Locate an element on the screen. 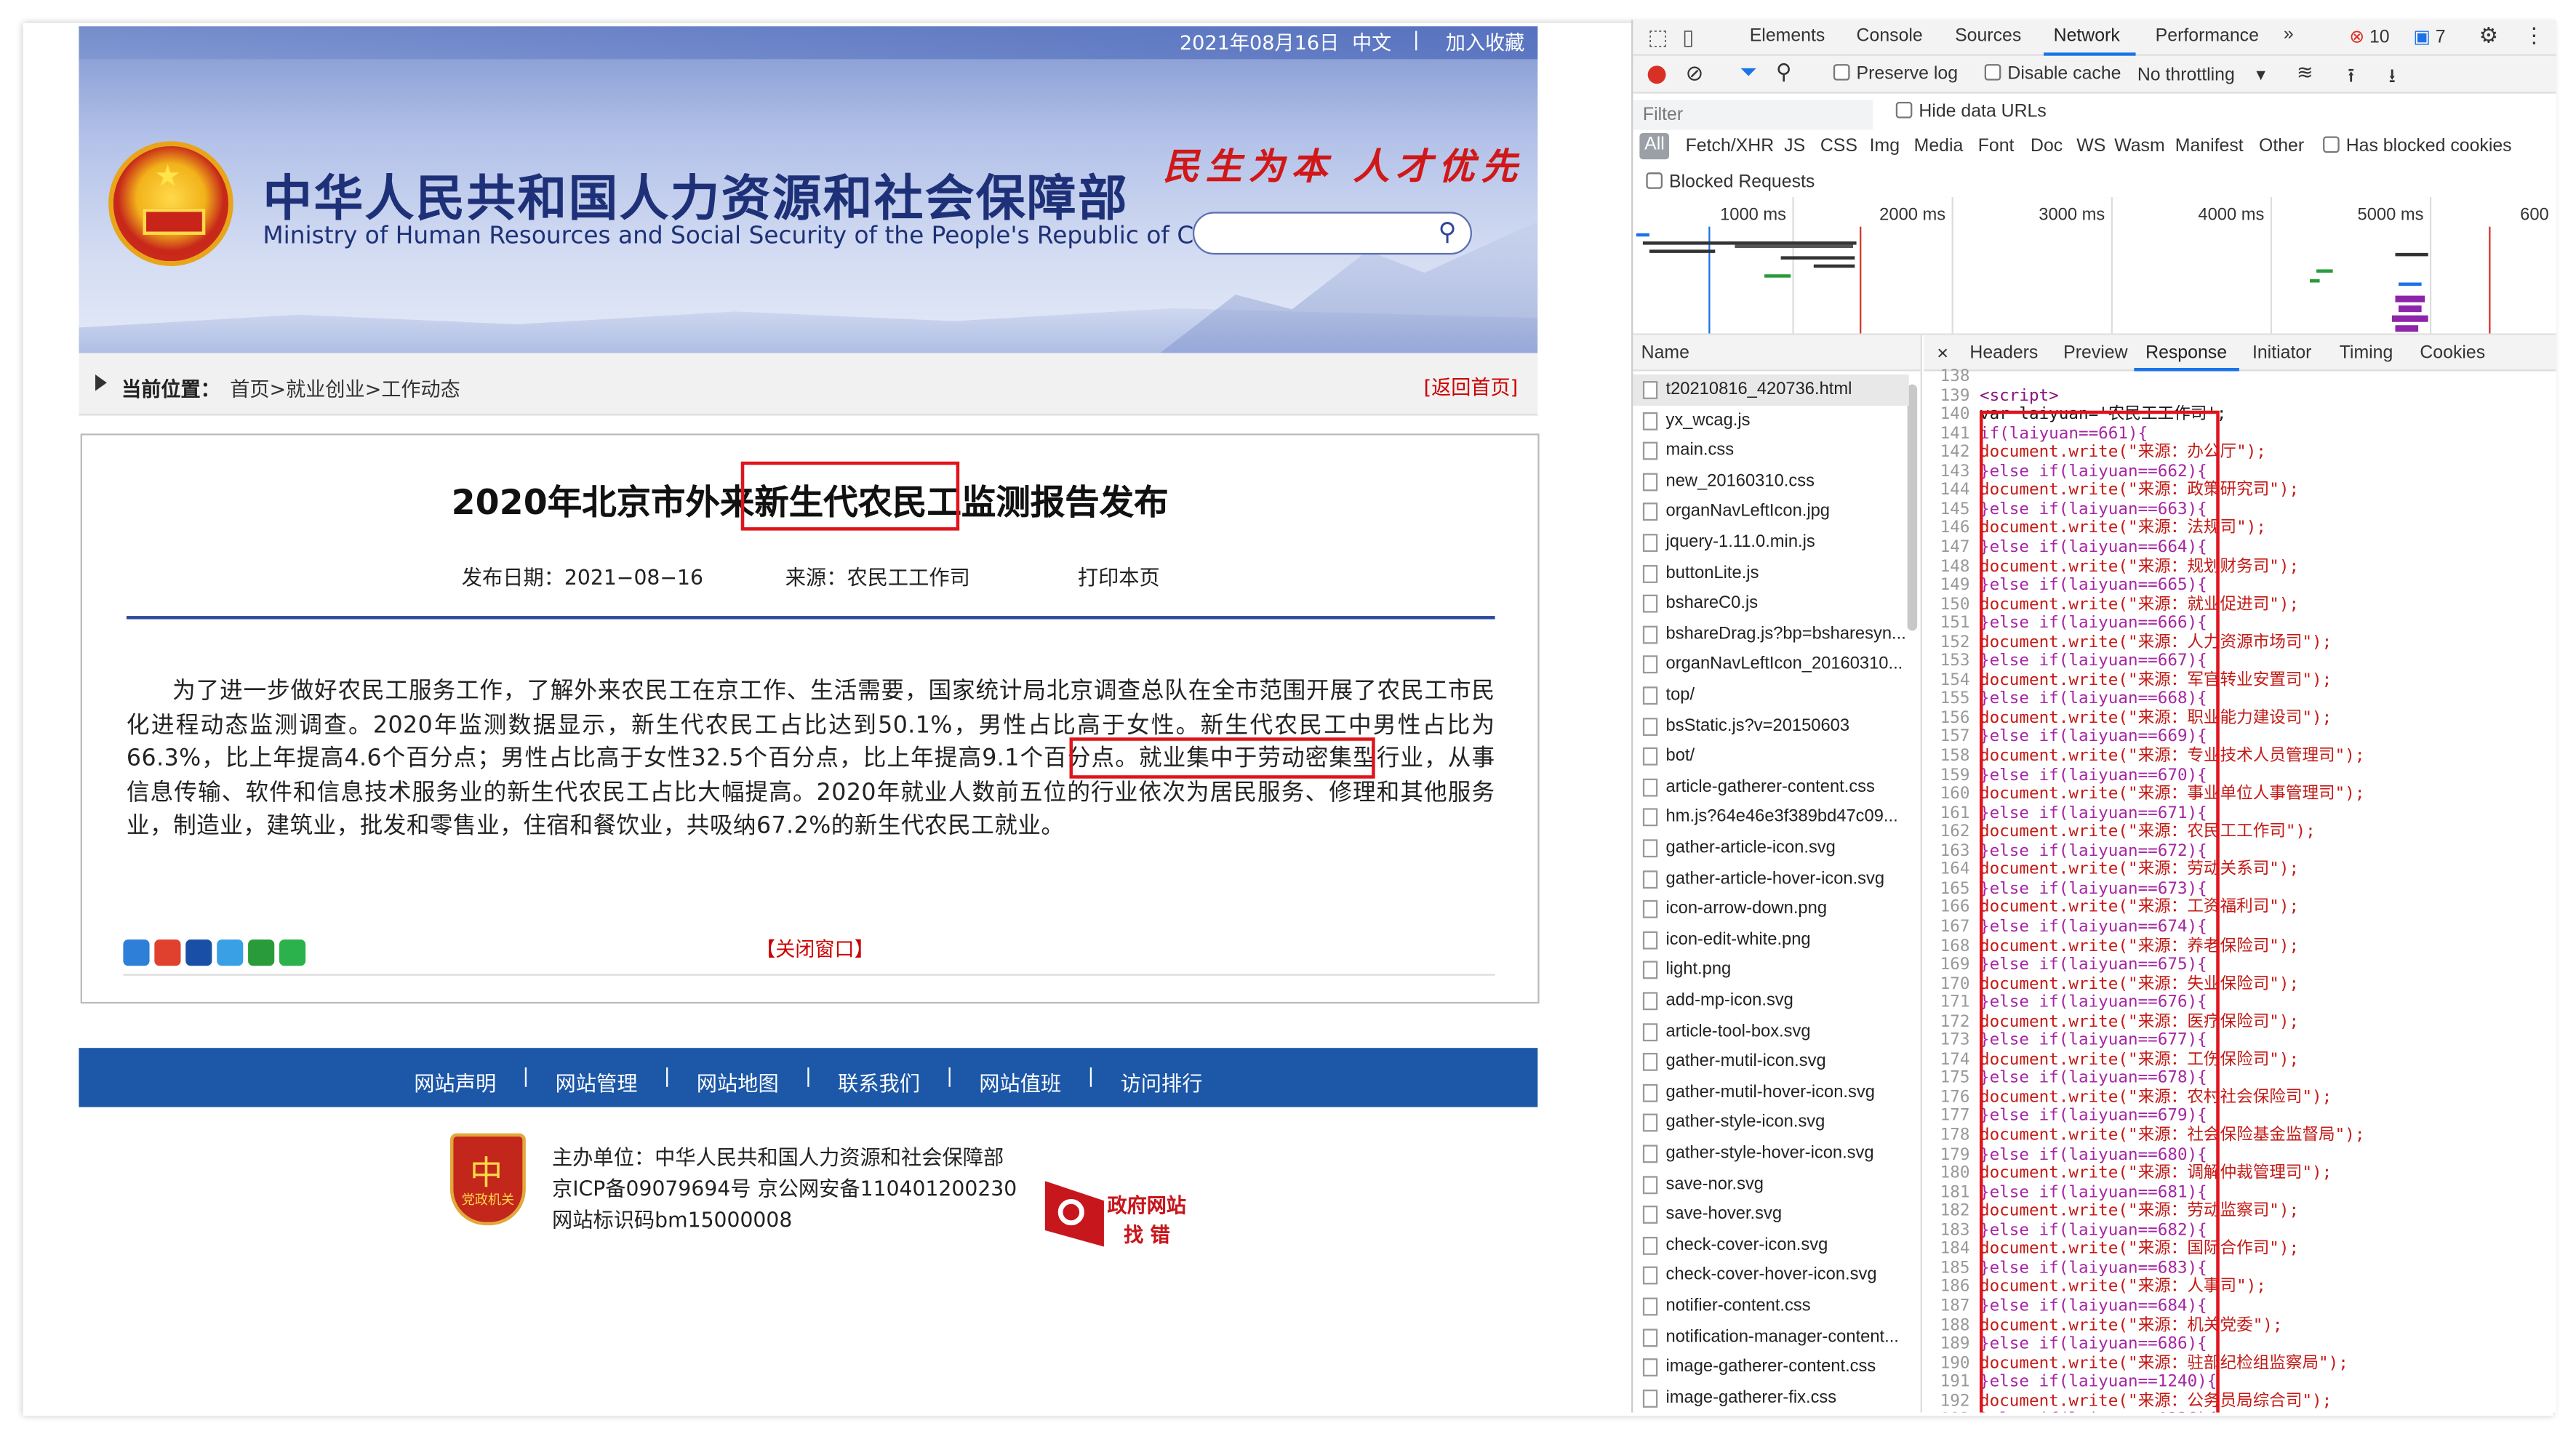 The image size is (2576, 1439). request-row: icon-edit-white.png is located at coordinates (1770, 939).